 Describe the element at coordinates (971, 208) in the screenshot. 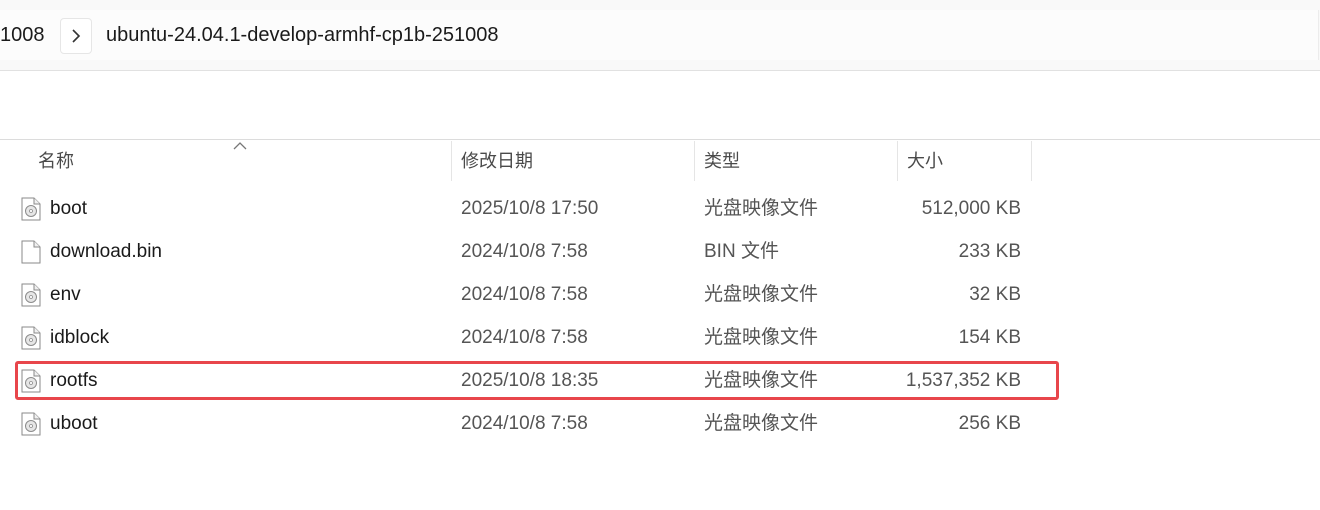

I see `file-size: 512,000 KB` at that location.